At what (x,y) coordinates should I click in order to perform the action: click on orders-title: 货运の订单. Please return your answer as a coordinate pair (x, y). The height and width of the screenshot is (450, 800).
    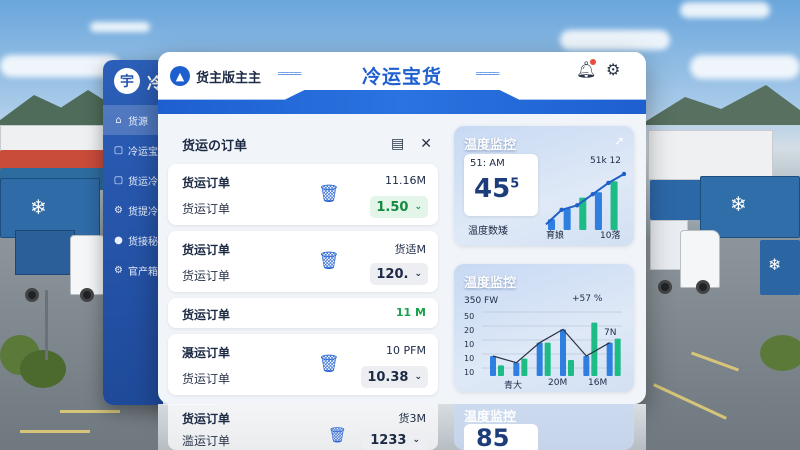
    Looking at the image, I should click on (215, 146).